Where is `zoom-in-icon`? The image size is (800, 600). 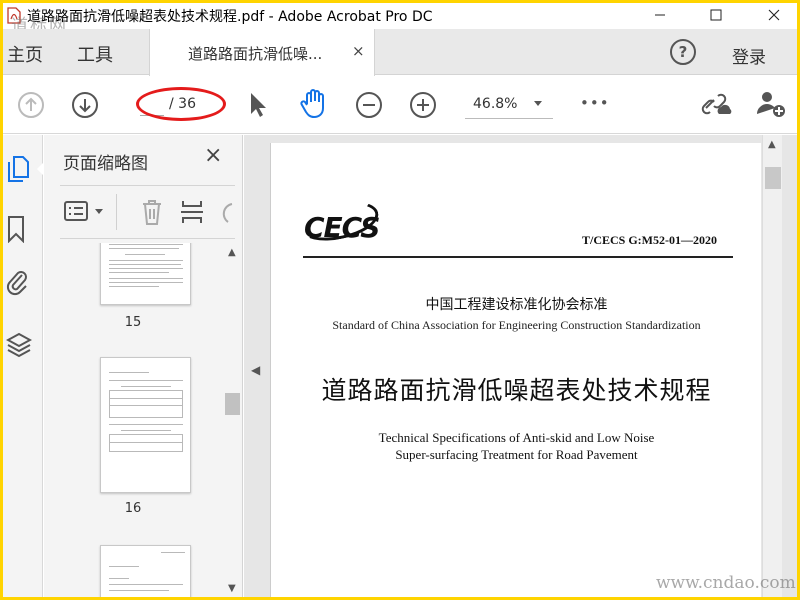
zoom-in-icon is located at coordinates (423, 105).